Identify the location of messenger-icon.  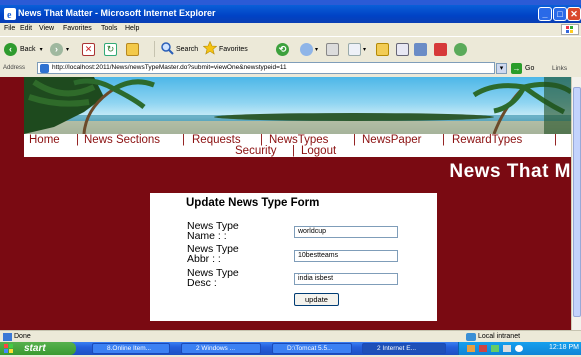
(460, 49).